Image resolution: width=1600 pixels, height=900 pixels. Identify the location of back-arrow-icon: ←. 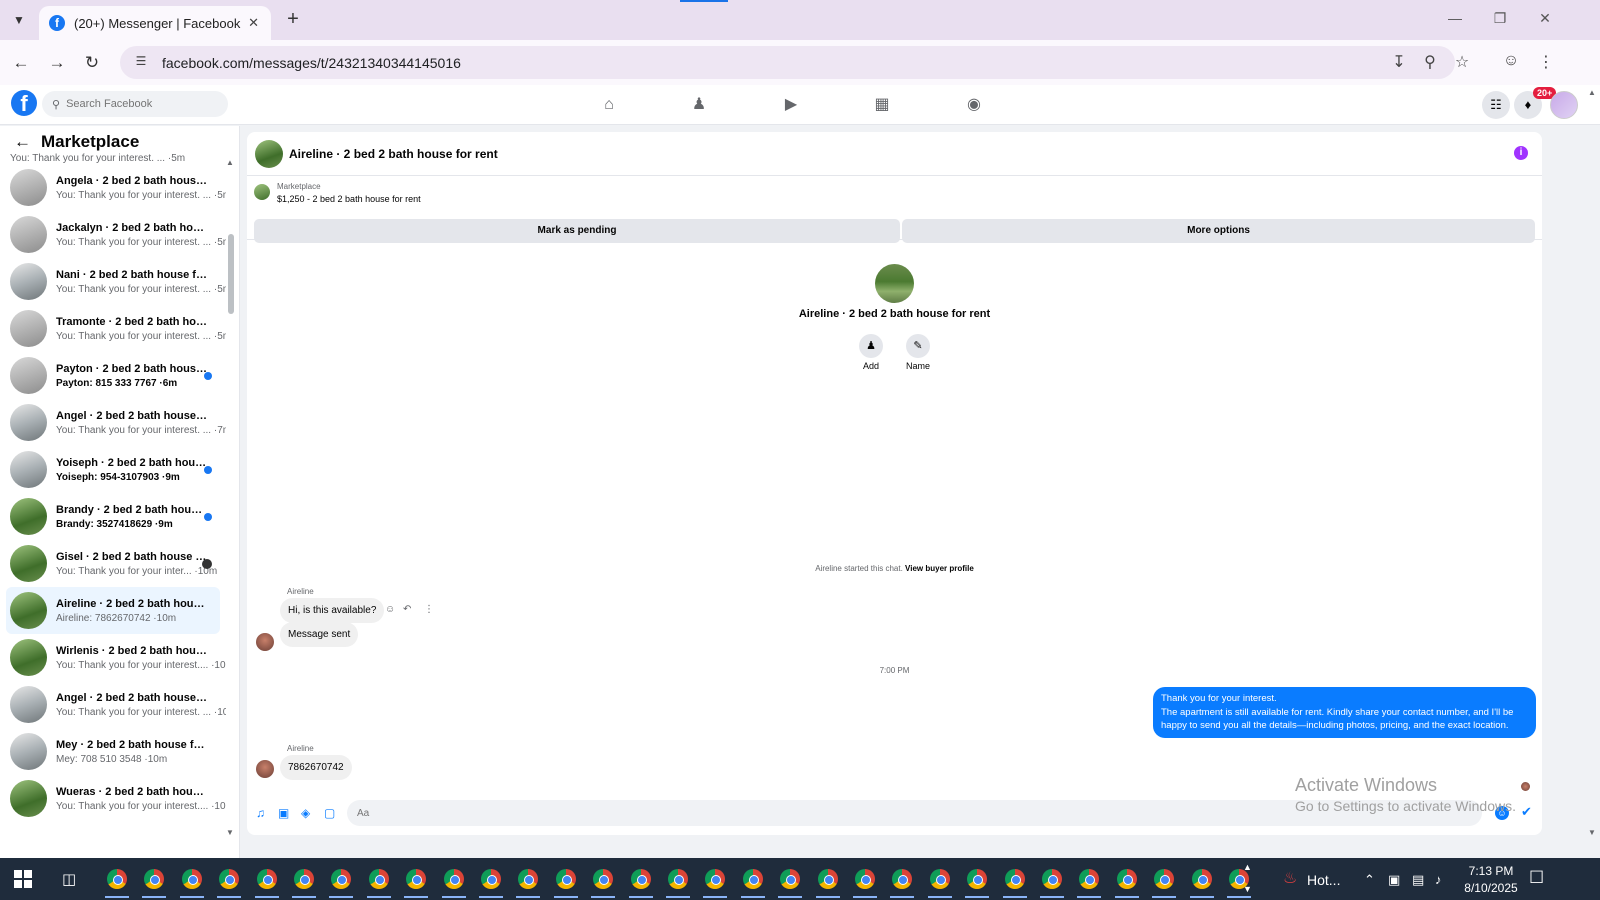
(22, 142).